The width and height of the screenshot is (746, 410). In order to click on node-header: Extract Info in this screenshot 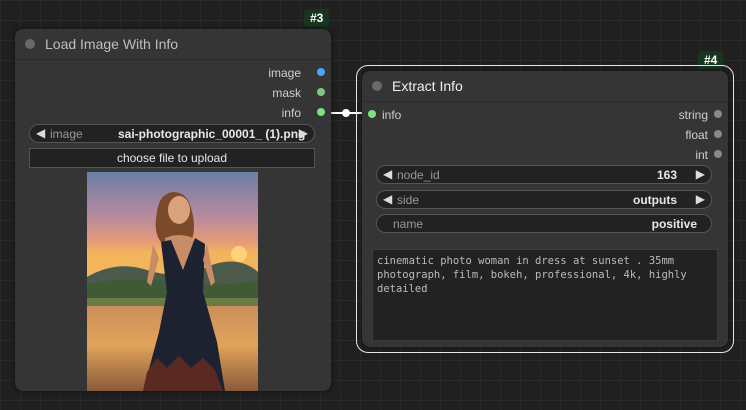, I will do `click(545, 86)`.